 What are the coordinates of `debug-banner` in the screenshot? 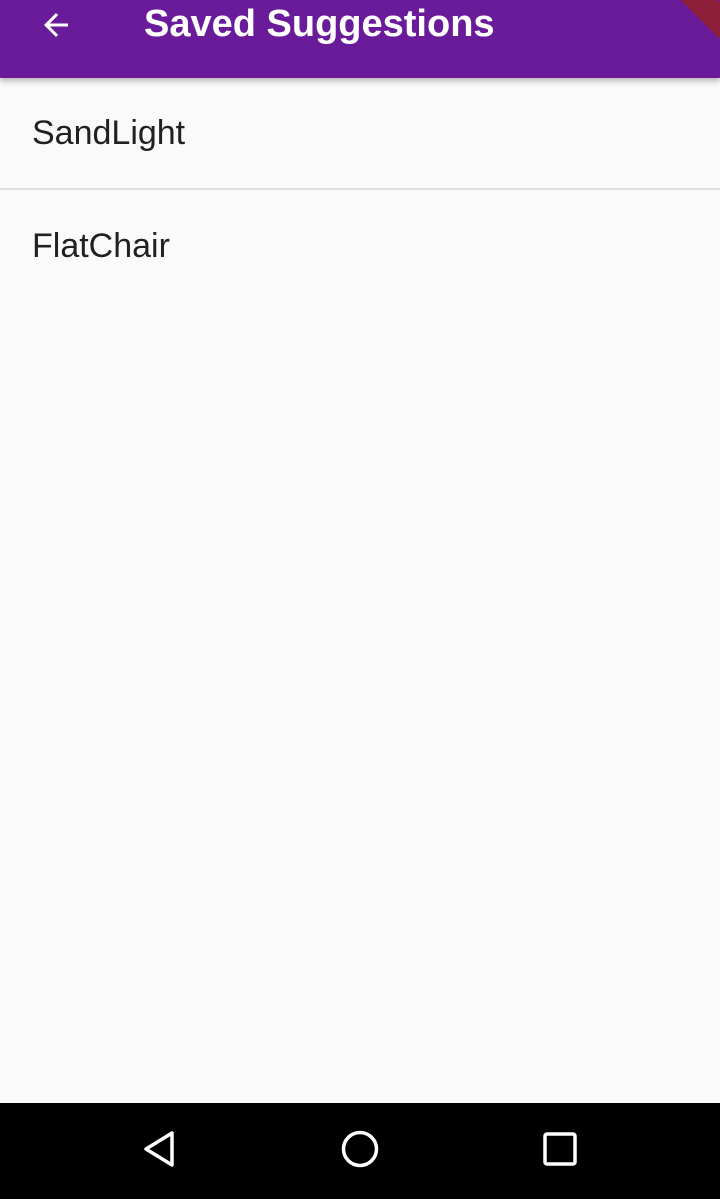 It's located at (679, 21).